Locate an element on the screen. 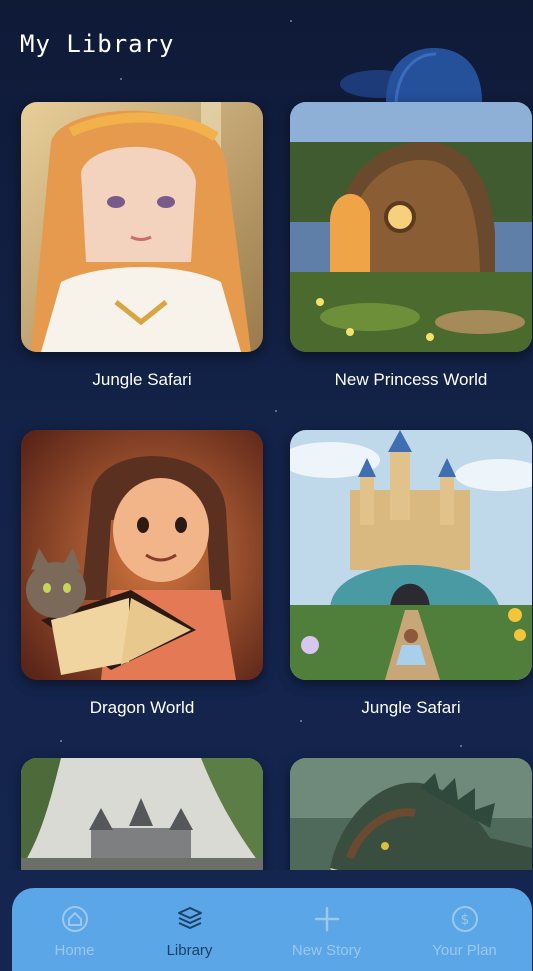 The width and height of the screenshot is (533, 971). library-stack-icon is located at coordinates (189, 918).